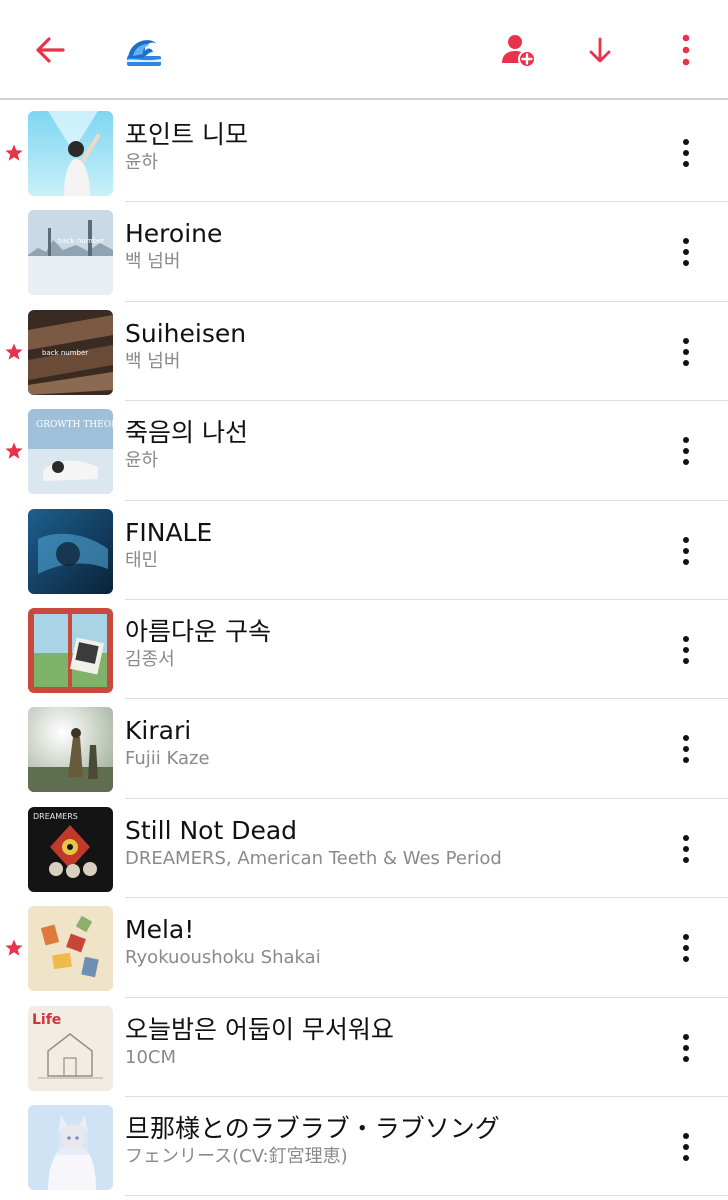  Describe the element at coordinates (385, 445) in the screenshot. I see `track-meta: 죽음의 나선 윤하` at that location.